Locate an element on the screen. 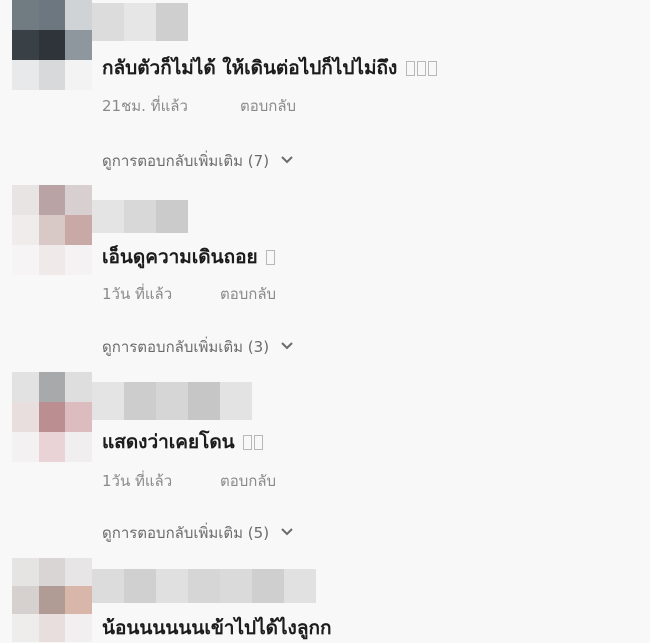 The width and height of the screenshot is (650, 643). comment-meta: 21ชม. ที่แล้ว ตอบกลับ is located at coordinates (199, 106).